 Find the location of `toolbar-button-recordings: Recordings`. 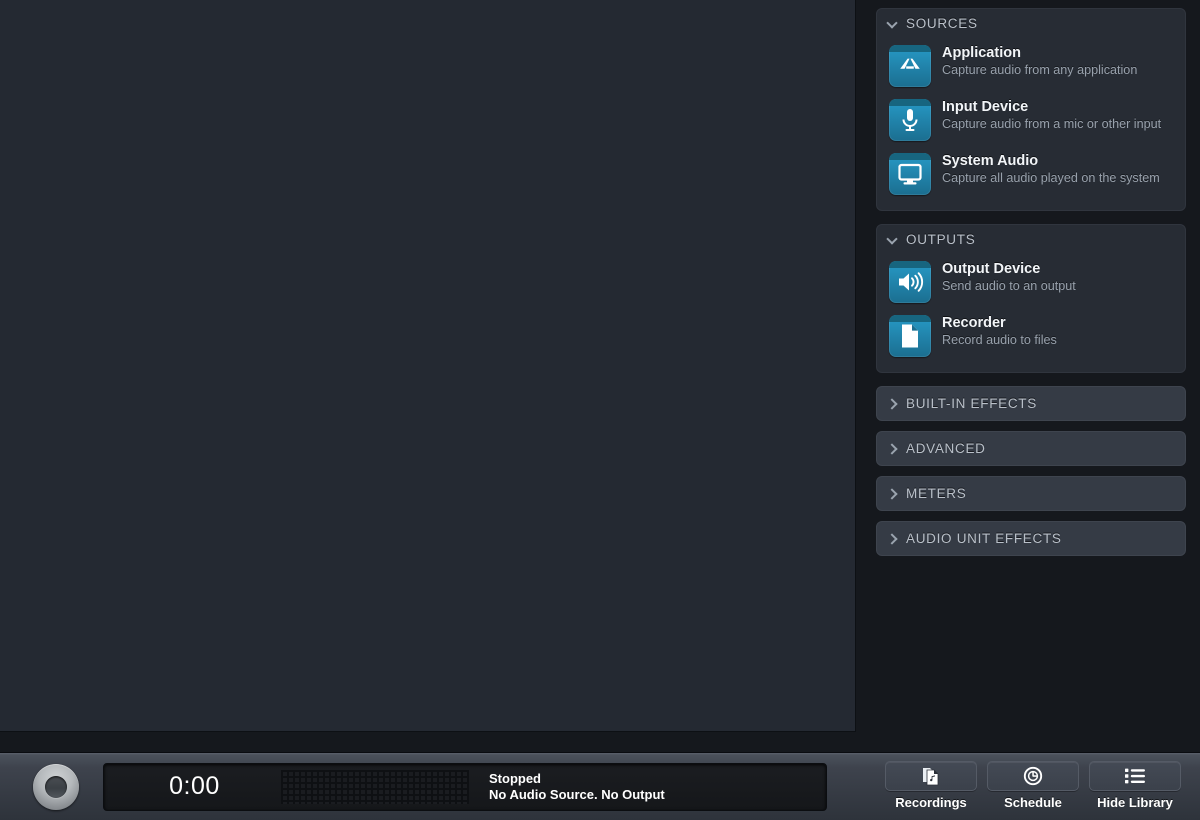

toolbar-button-recordings: Recordings is located at coordinates (931, 785).